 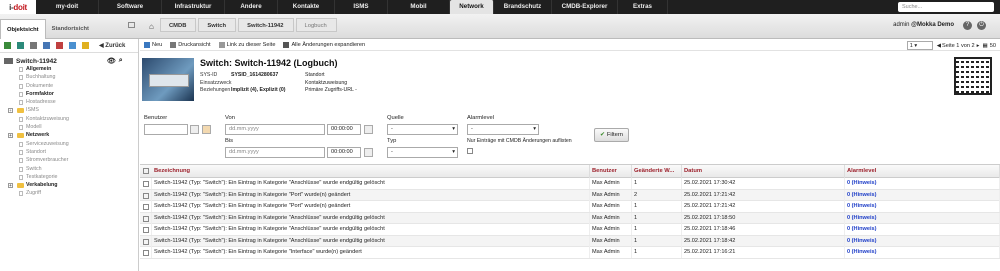 What do you see at coordinates (23, 29) in the screenshot?
I see `tab-objektsicht: Objektsicht` at bounding box center [23, 29].